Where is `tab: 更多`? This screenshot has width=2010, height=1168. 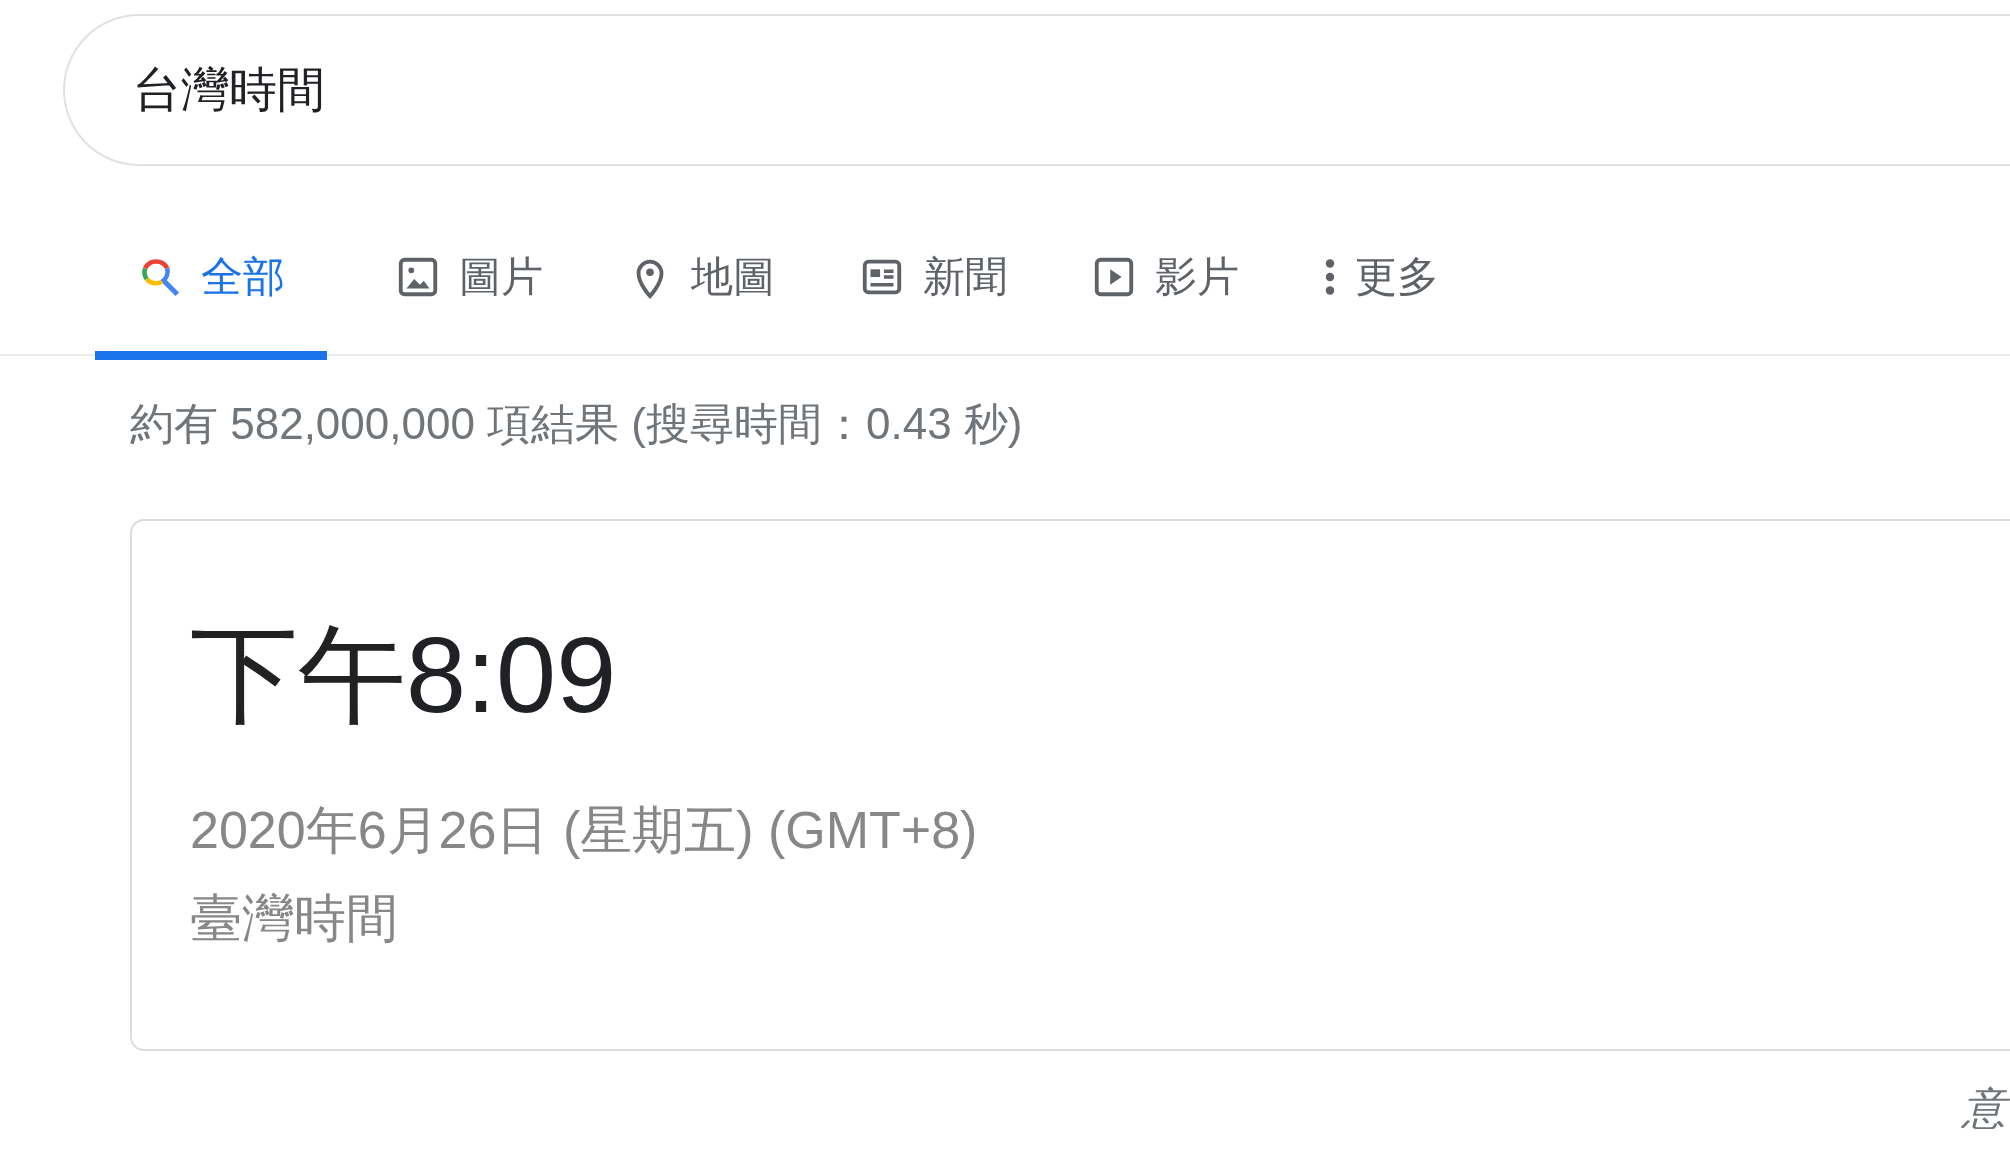 tab: 更多 is located at coordinates (1381, 300).